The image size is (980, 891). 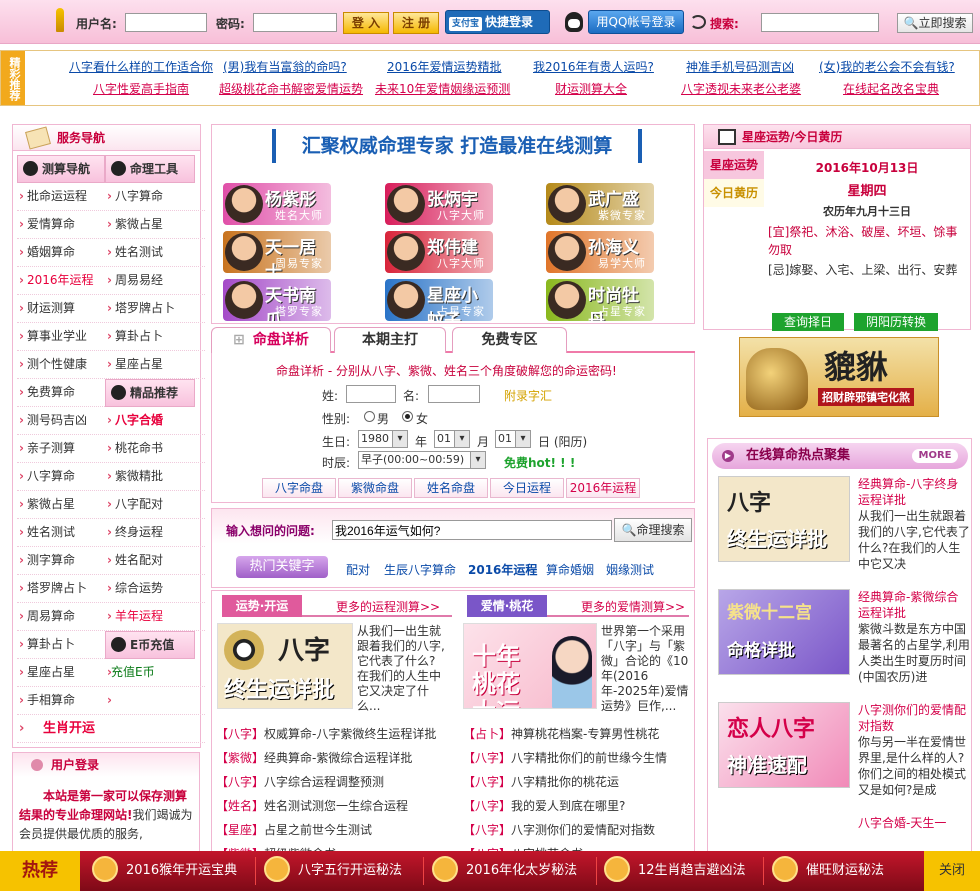 What do you see at coordinates (591, 88) in the screenshot?
I see `rec-link: 财运测算大全` at bounding box center [591, 88].